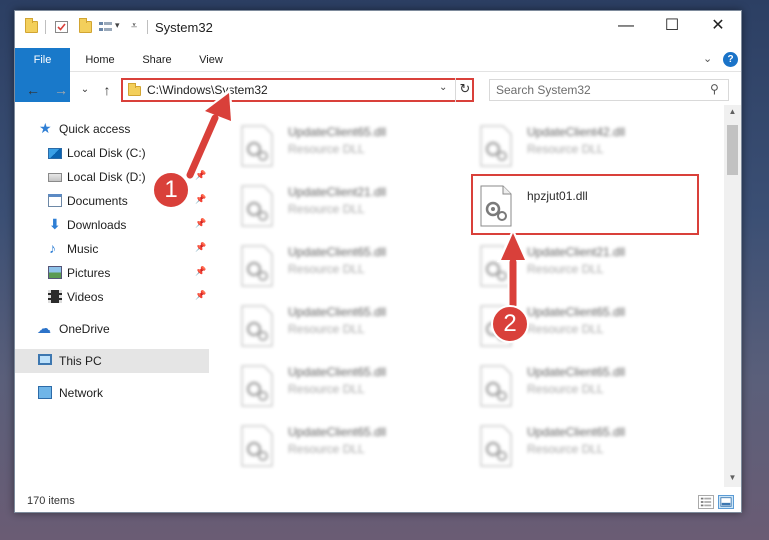 Image resolution: width=769 pixels, height=540 pixels. What do you see at coordinates (209, 134) in the screenshot?
I see `arrow-to-address-bar` at bounding box center [209, 134].